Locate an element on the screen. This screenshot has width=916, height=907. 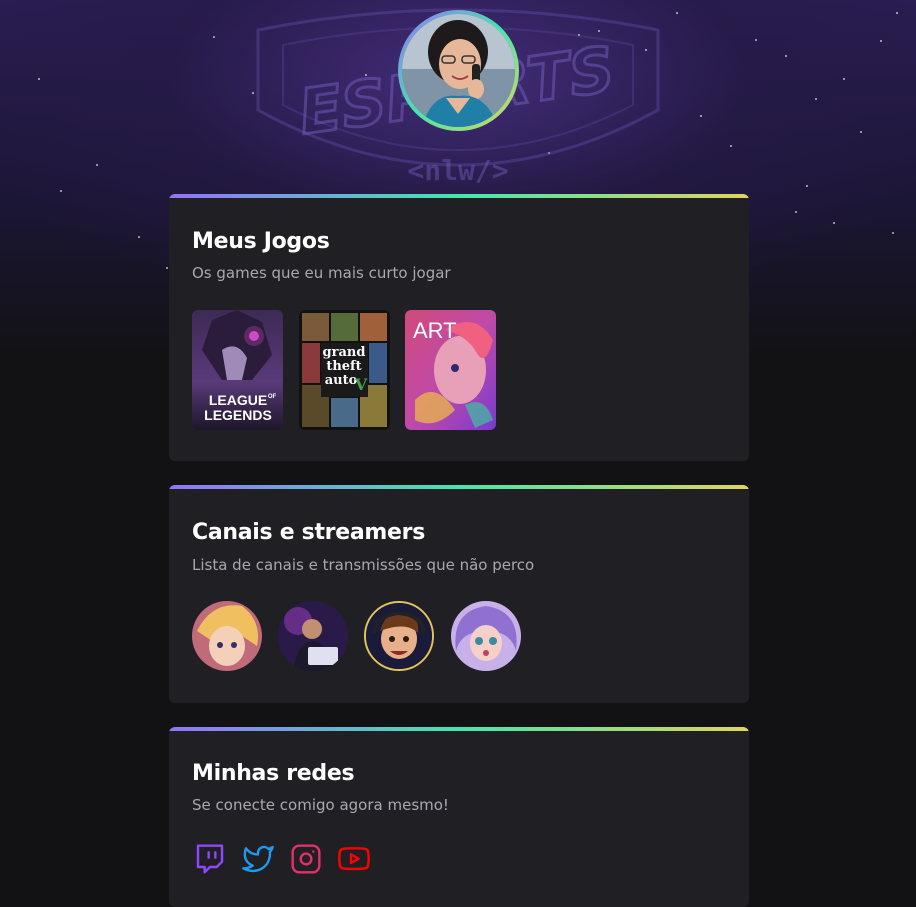
section-subtitle: Os games que eu mais curto jogar is located at coordinates (321, 273).